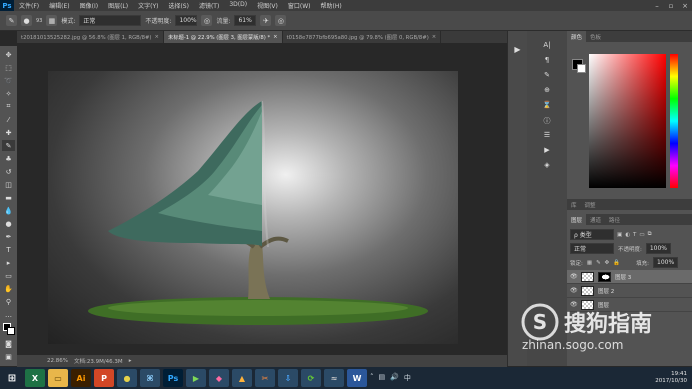 The height and width of the screenshot is (389, 692). Describe the element at coordinates (245, 20) in the screenshot. I see `flow-field: 61%` at that location.